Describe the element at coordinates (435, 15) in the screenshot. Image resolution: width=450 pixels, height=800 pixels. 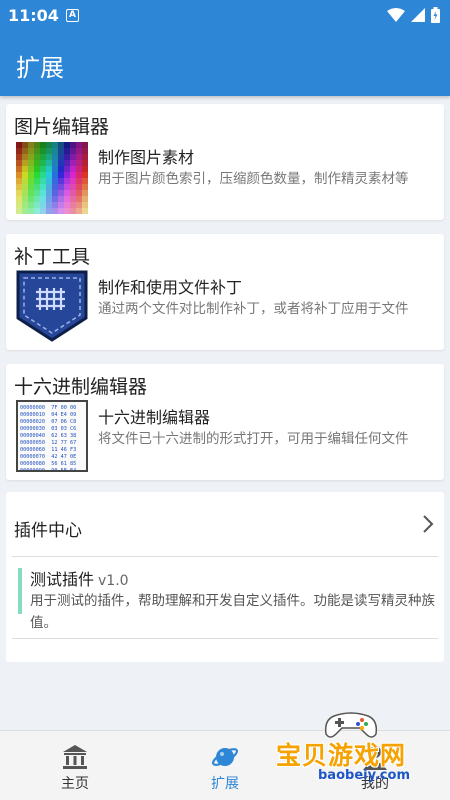
I see `battery-icon` at that location.